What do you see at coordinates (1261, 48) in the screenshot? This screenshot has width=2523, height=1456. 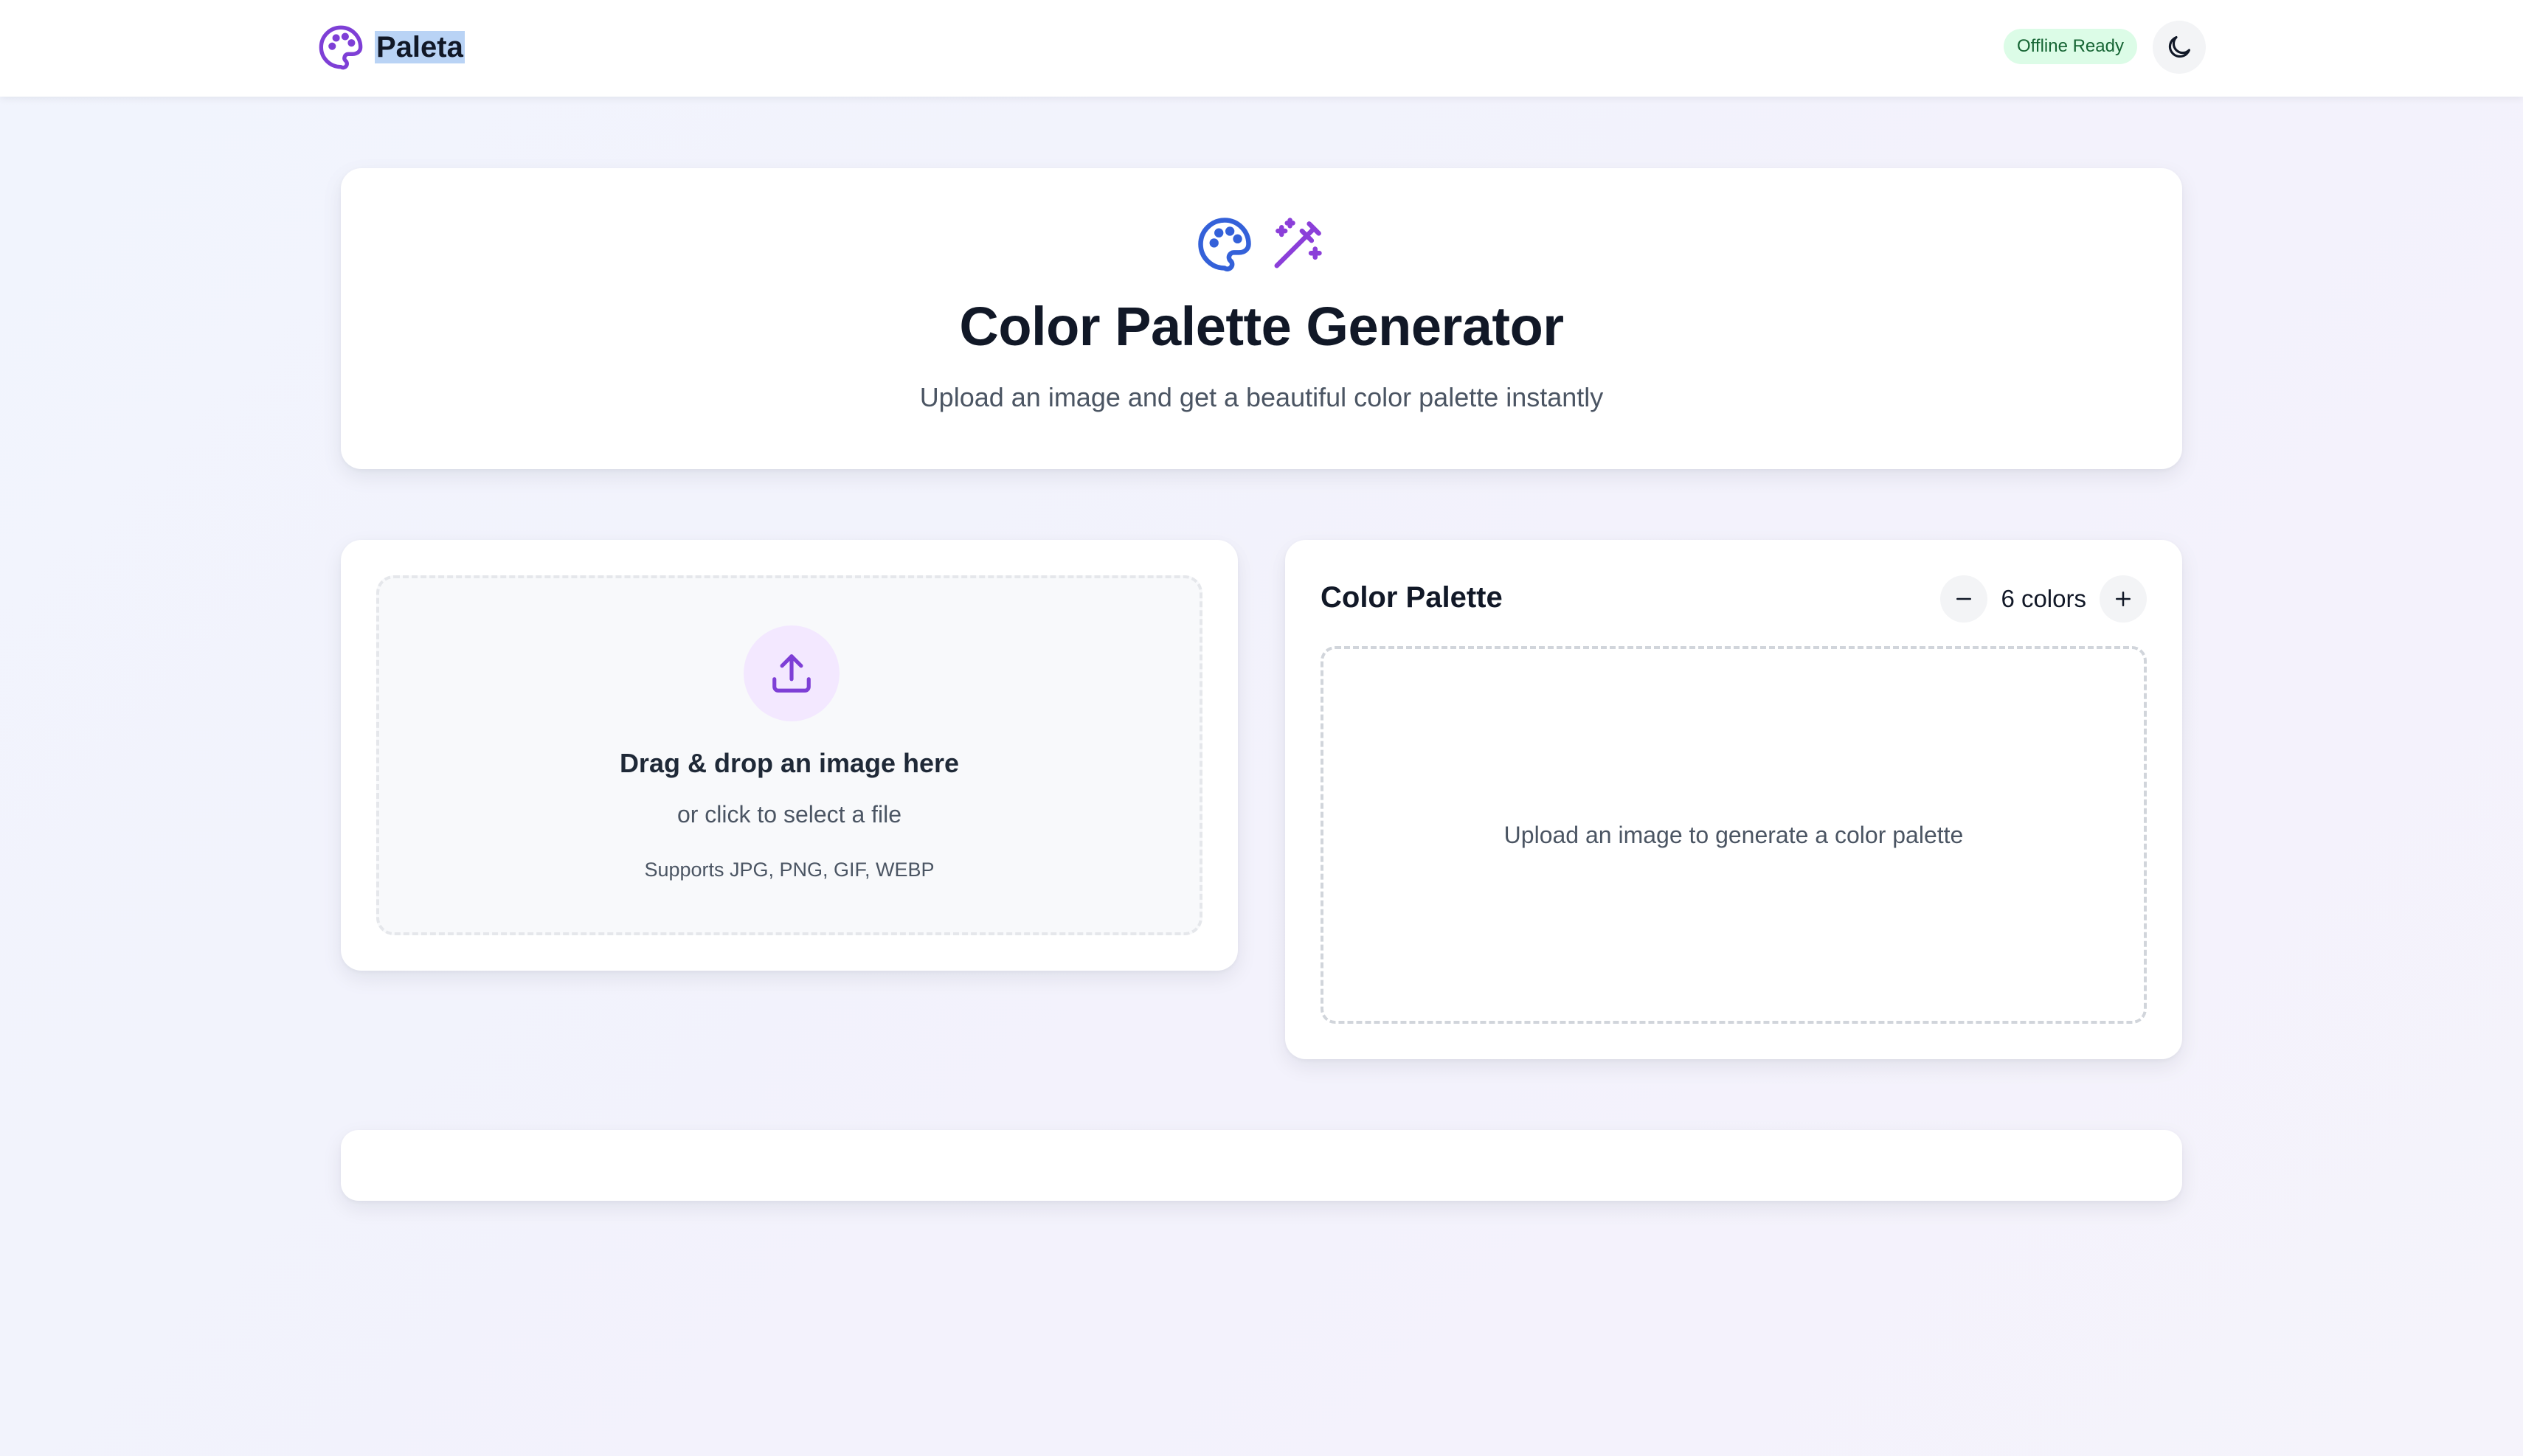 I see `top-bar: Paleta Offline Ready` at bounding box center [1261, 48].